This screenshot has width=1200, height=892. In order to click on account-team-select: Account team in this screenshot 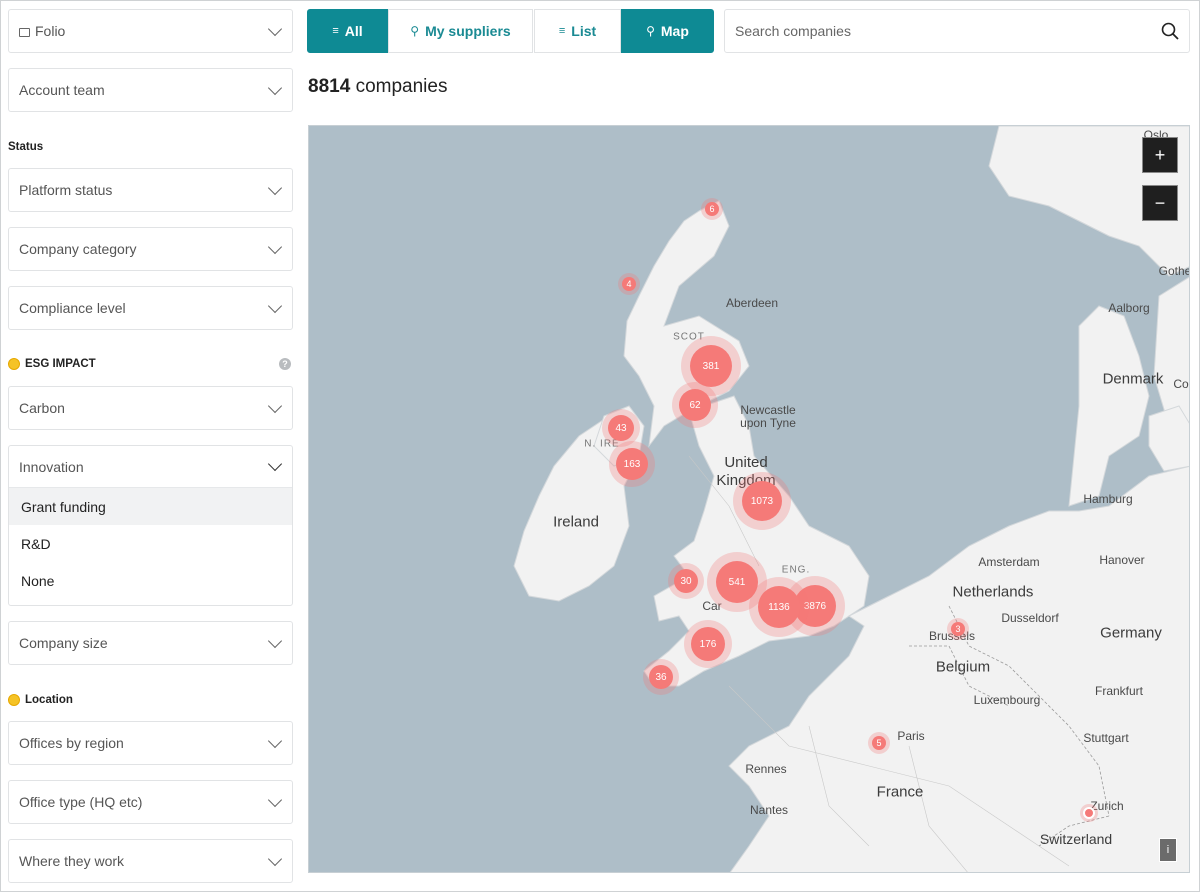, I will do `click(150, 90)`.